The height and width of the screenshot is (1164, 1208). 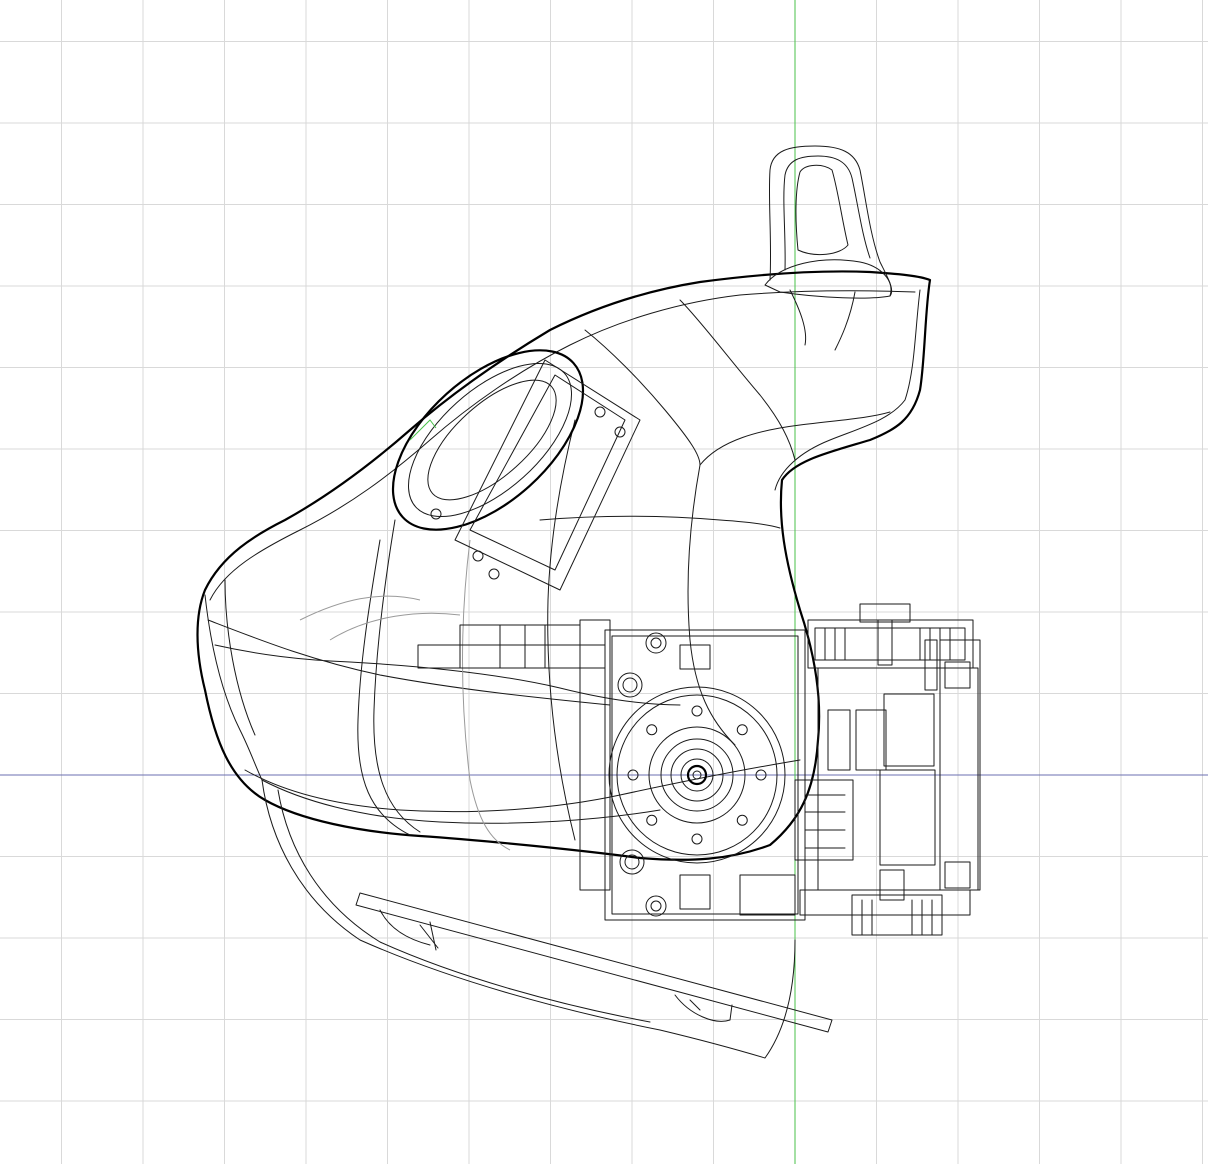 I want to click on bracket-top-clamp-inner, so click(x=890, y=644).